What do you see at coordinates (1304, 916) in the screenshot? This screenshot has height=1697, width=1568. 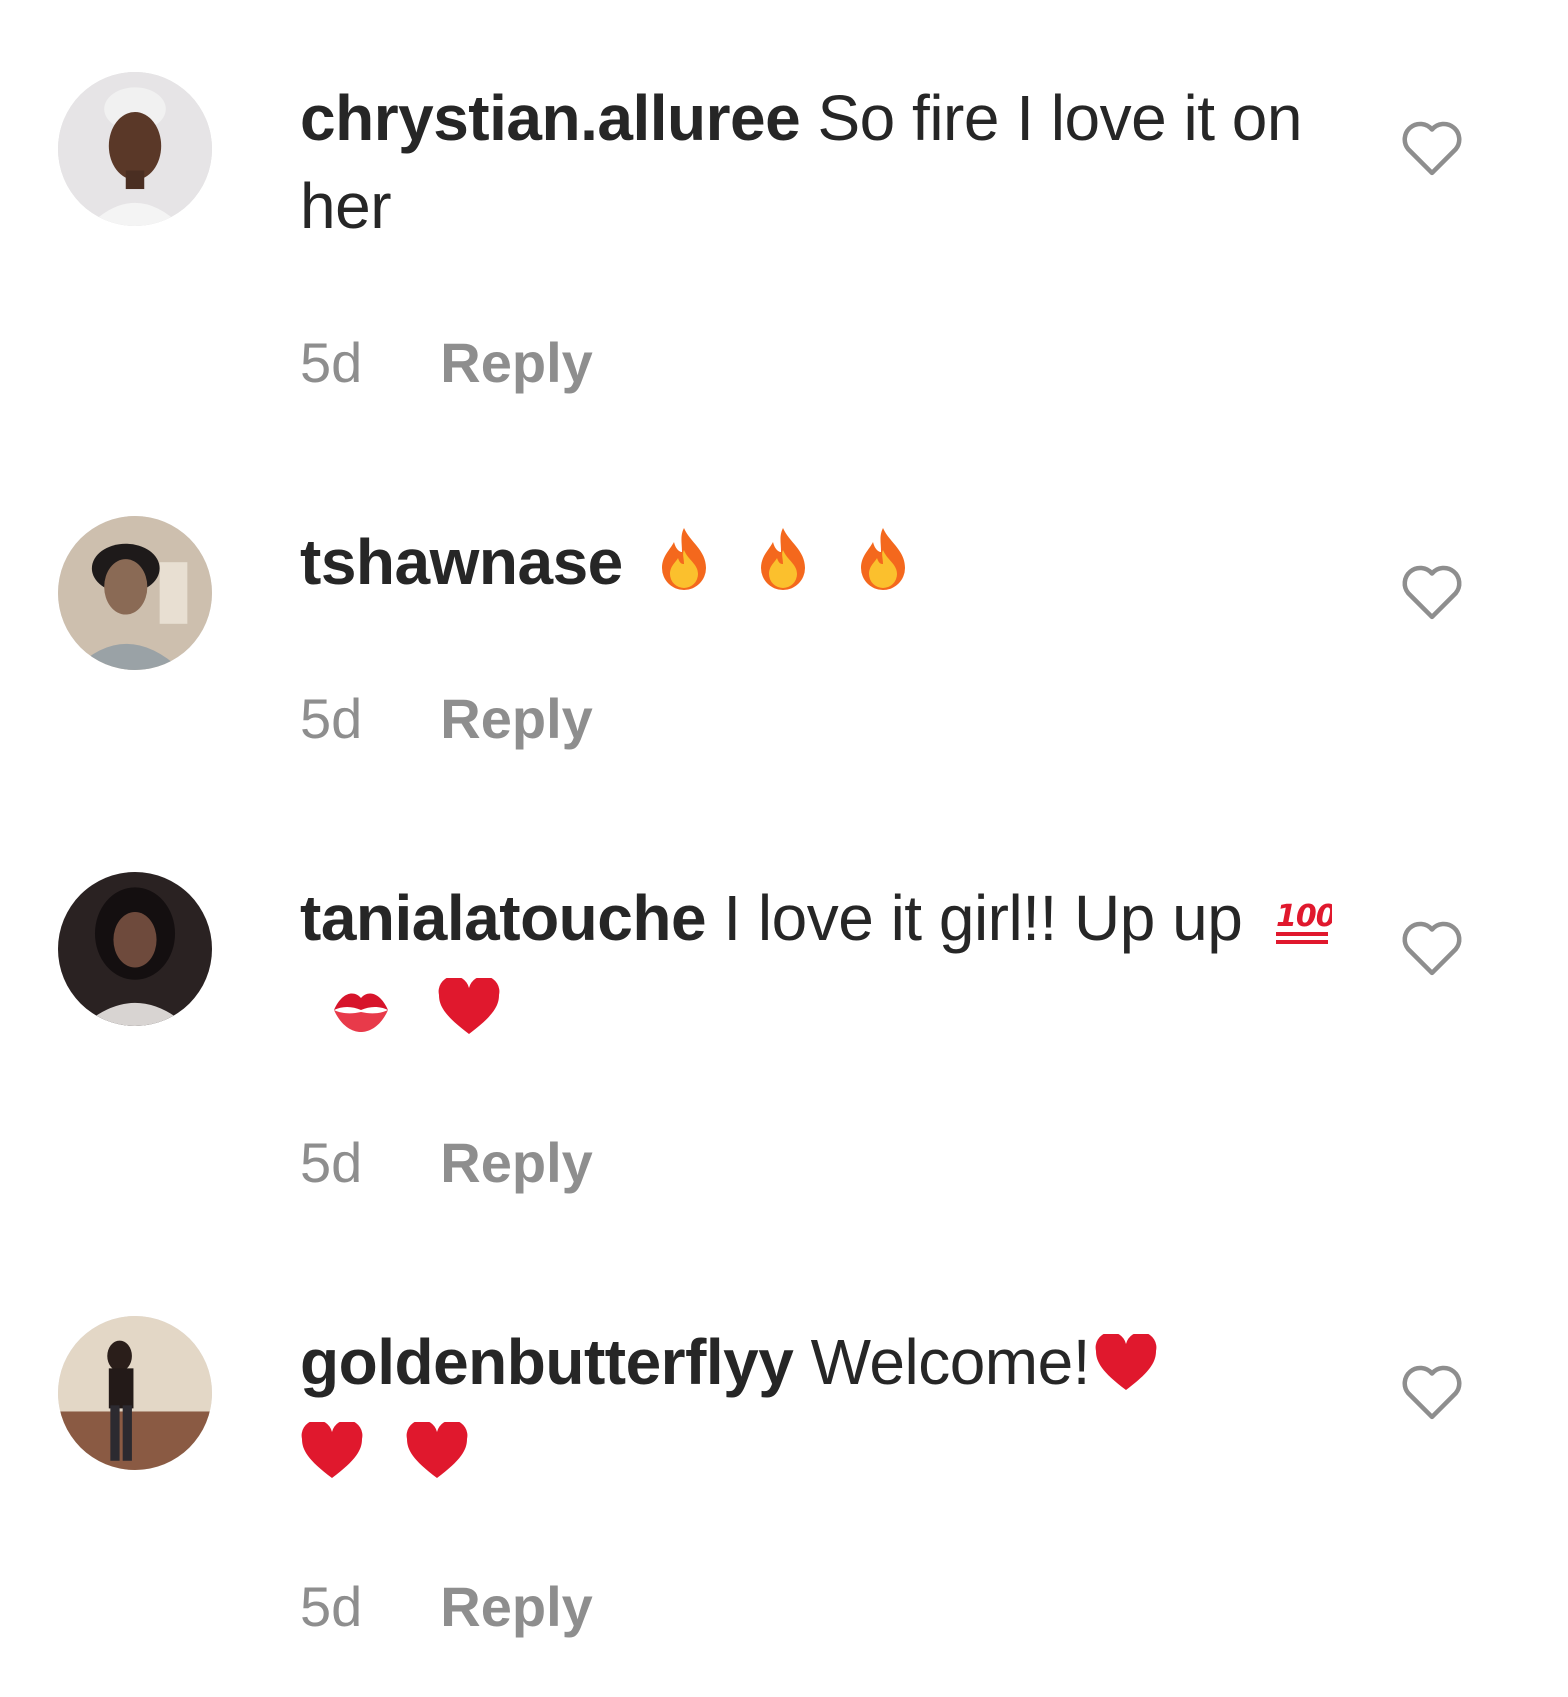 I see `svg-text: 100` at bounding box center [1304, 916].